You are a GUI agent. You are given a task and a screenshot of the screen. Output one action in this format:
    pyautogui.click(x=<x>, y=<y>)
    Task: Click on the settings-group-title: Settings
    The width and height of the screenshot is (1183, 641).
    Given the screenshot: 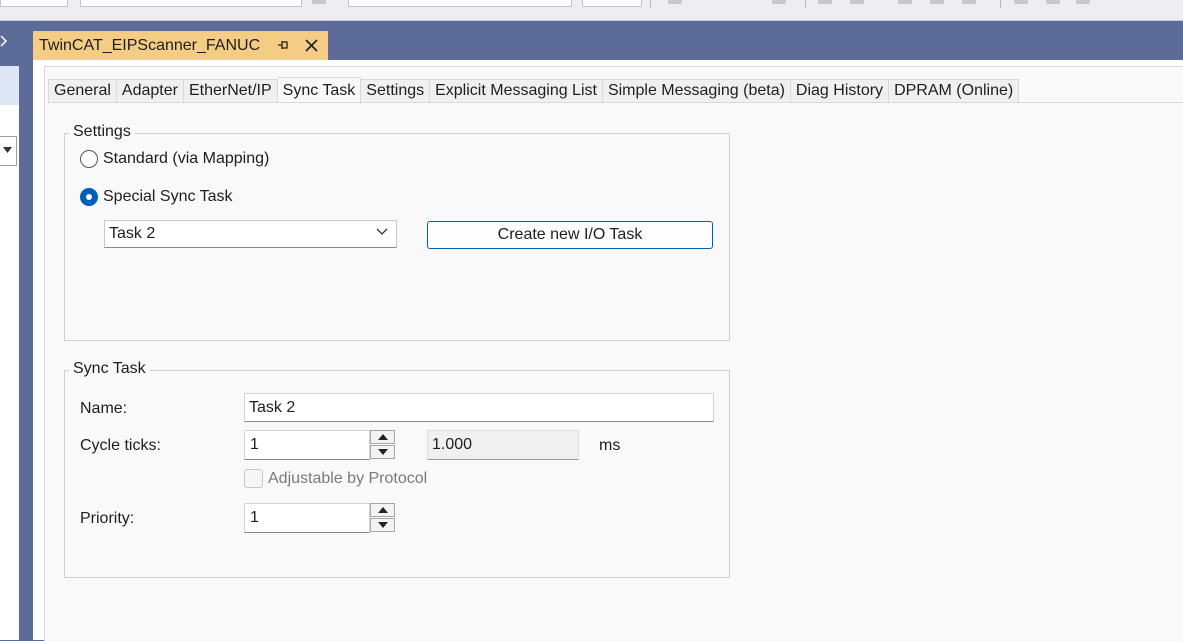 What is the action you would take?
    pyautogui.click(x=102, y=132)
    